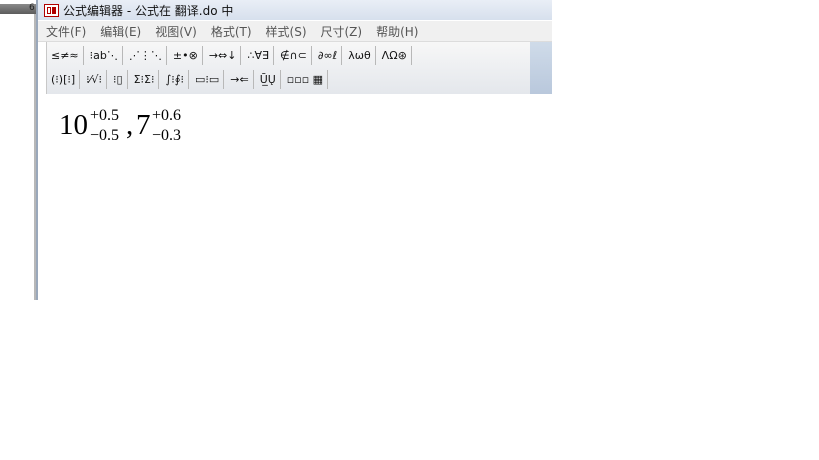 Image resolution: width=819 pixels, height=460 pixels. I want to click on equation-editor-icon, so click(51, 10).